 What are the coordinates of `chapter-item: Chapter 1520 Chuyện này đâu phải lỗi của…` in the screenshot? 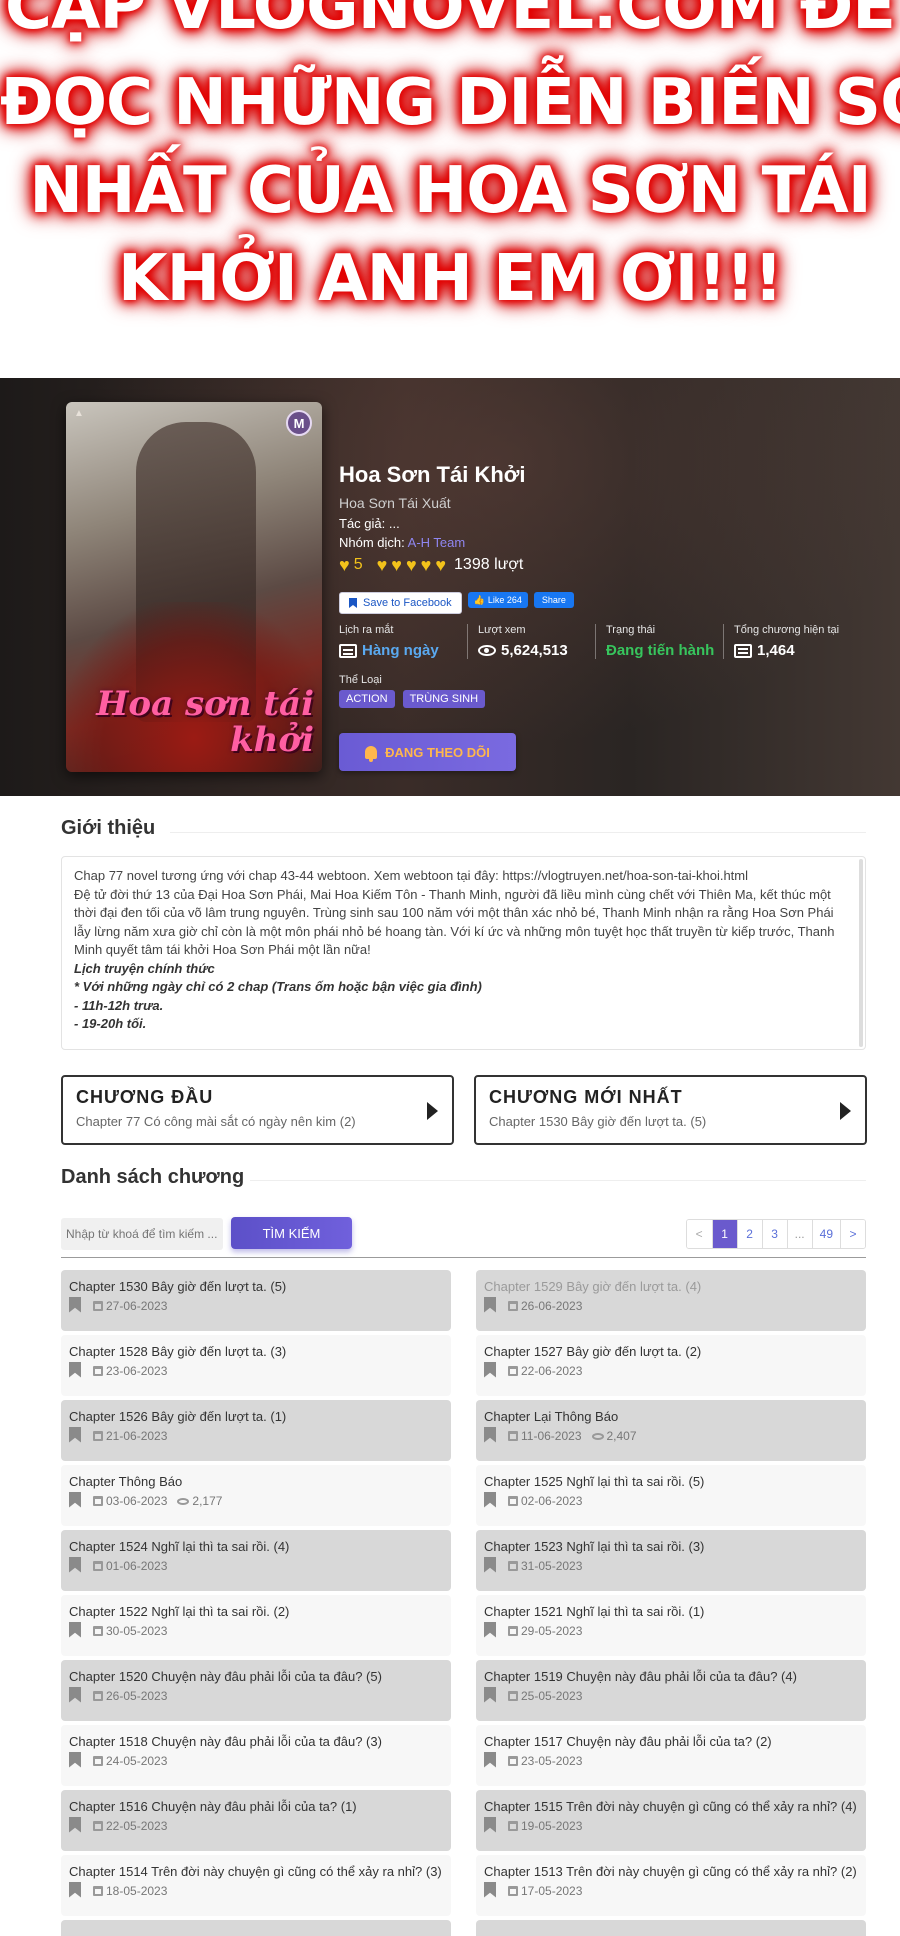 It's located at (256, 1690).